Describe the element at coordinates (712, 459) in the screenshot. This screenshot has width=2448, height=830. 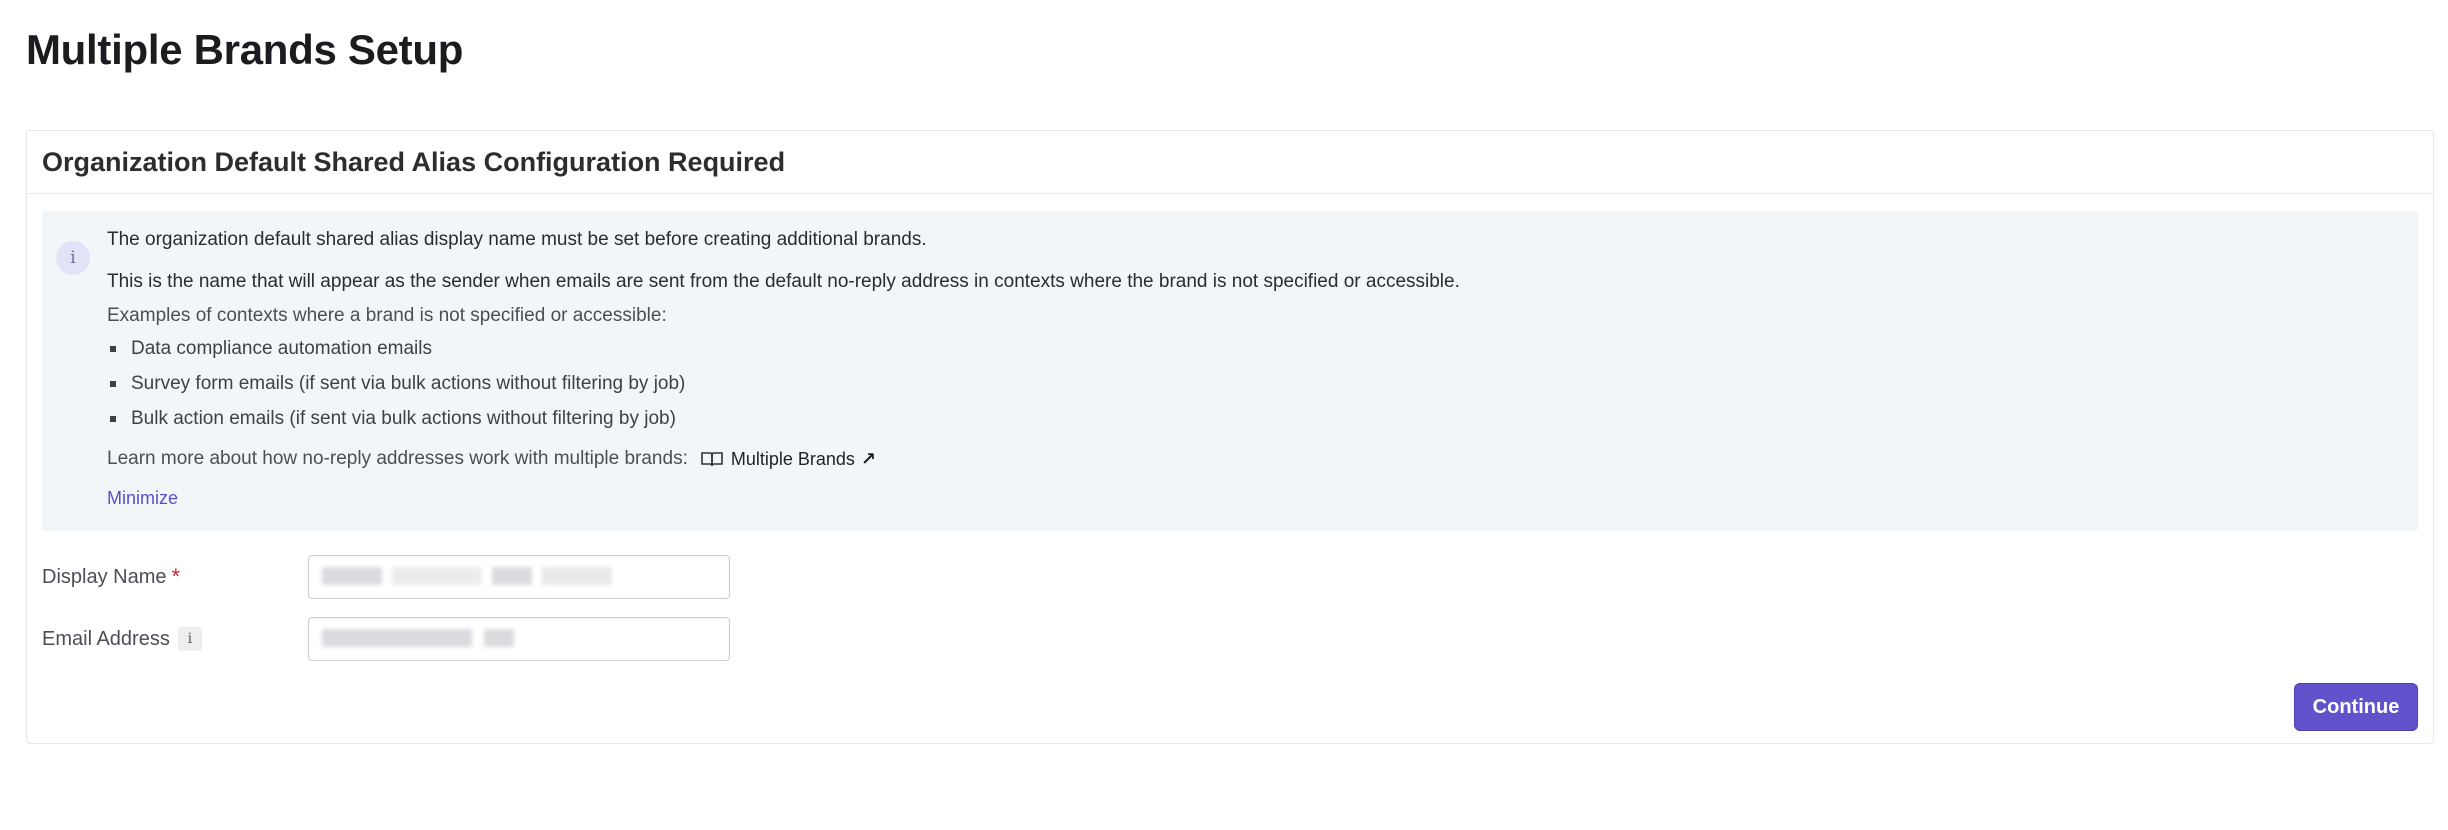
I see `book-icon` at that location.